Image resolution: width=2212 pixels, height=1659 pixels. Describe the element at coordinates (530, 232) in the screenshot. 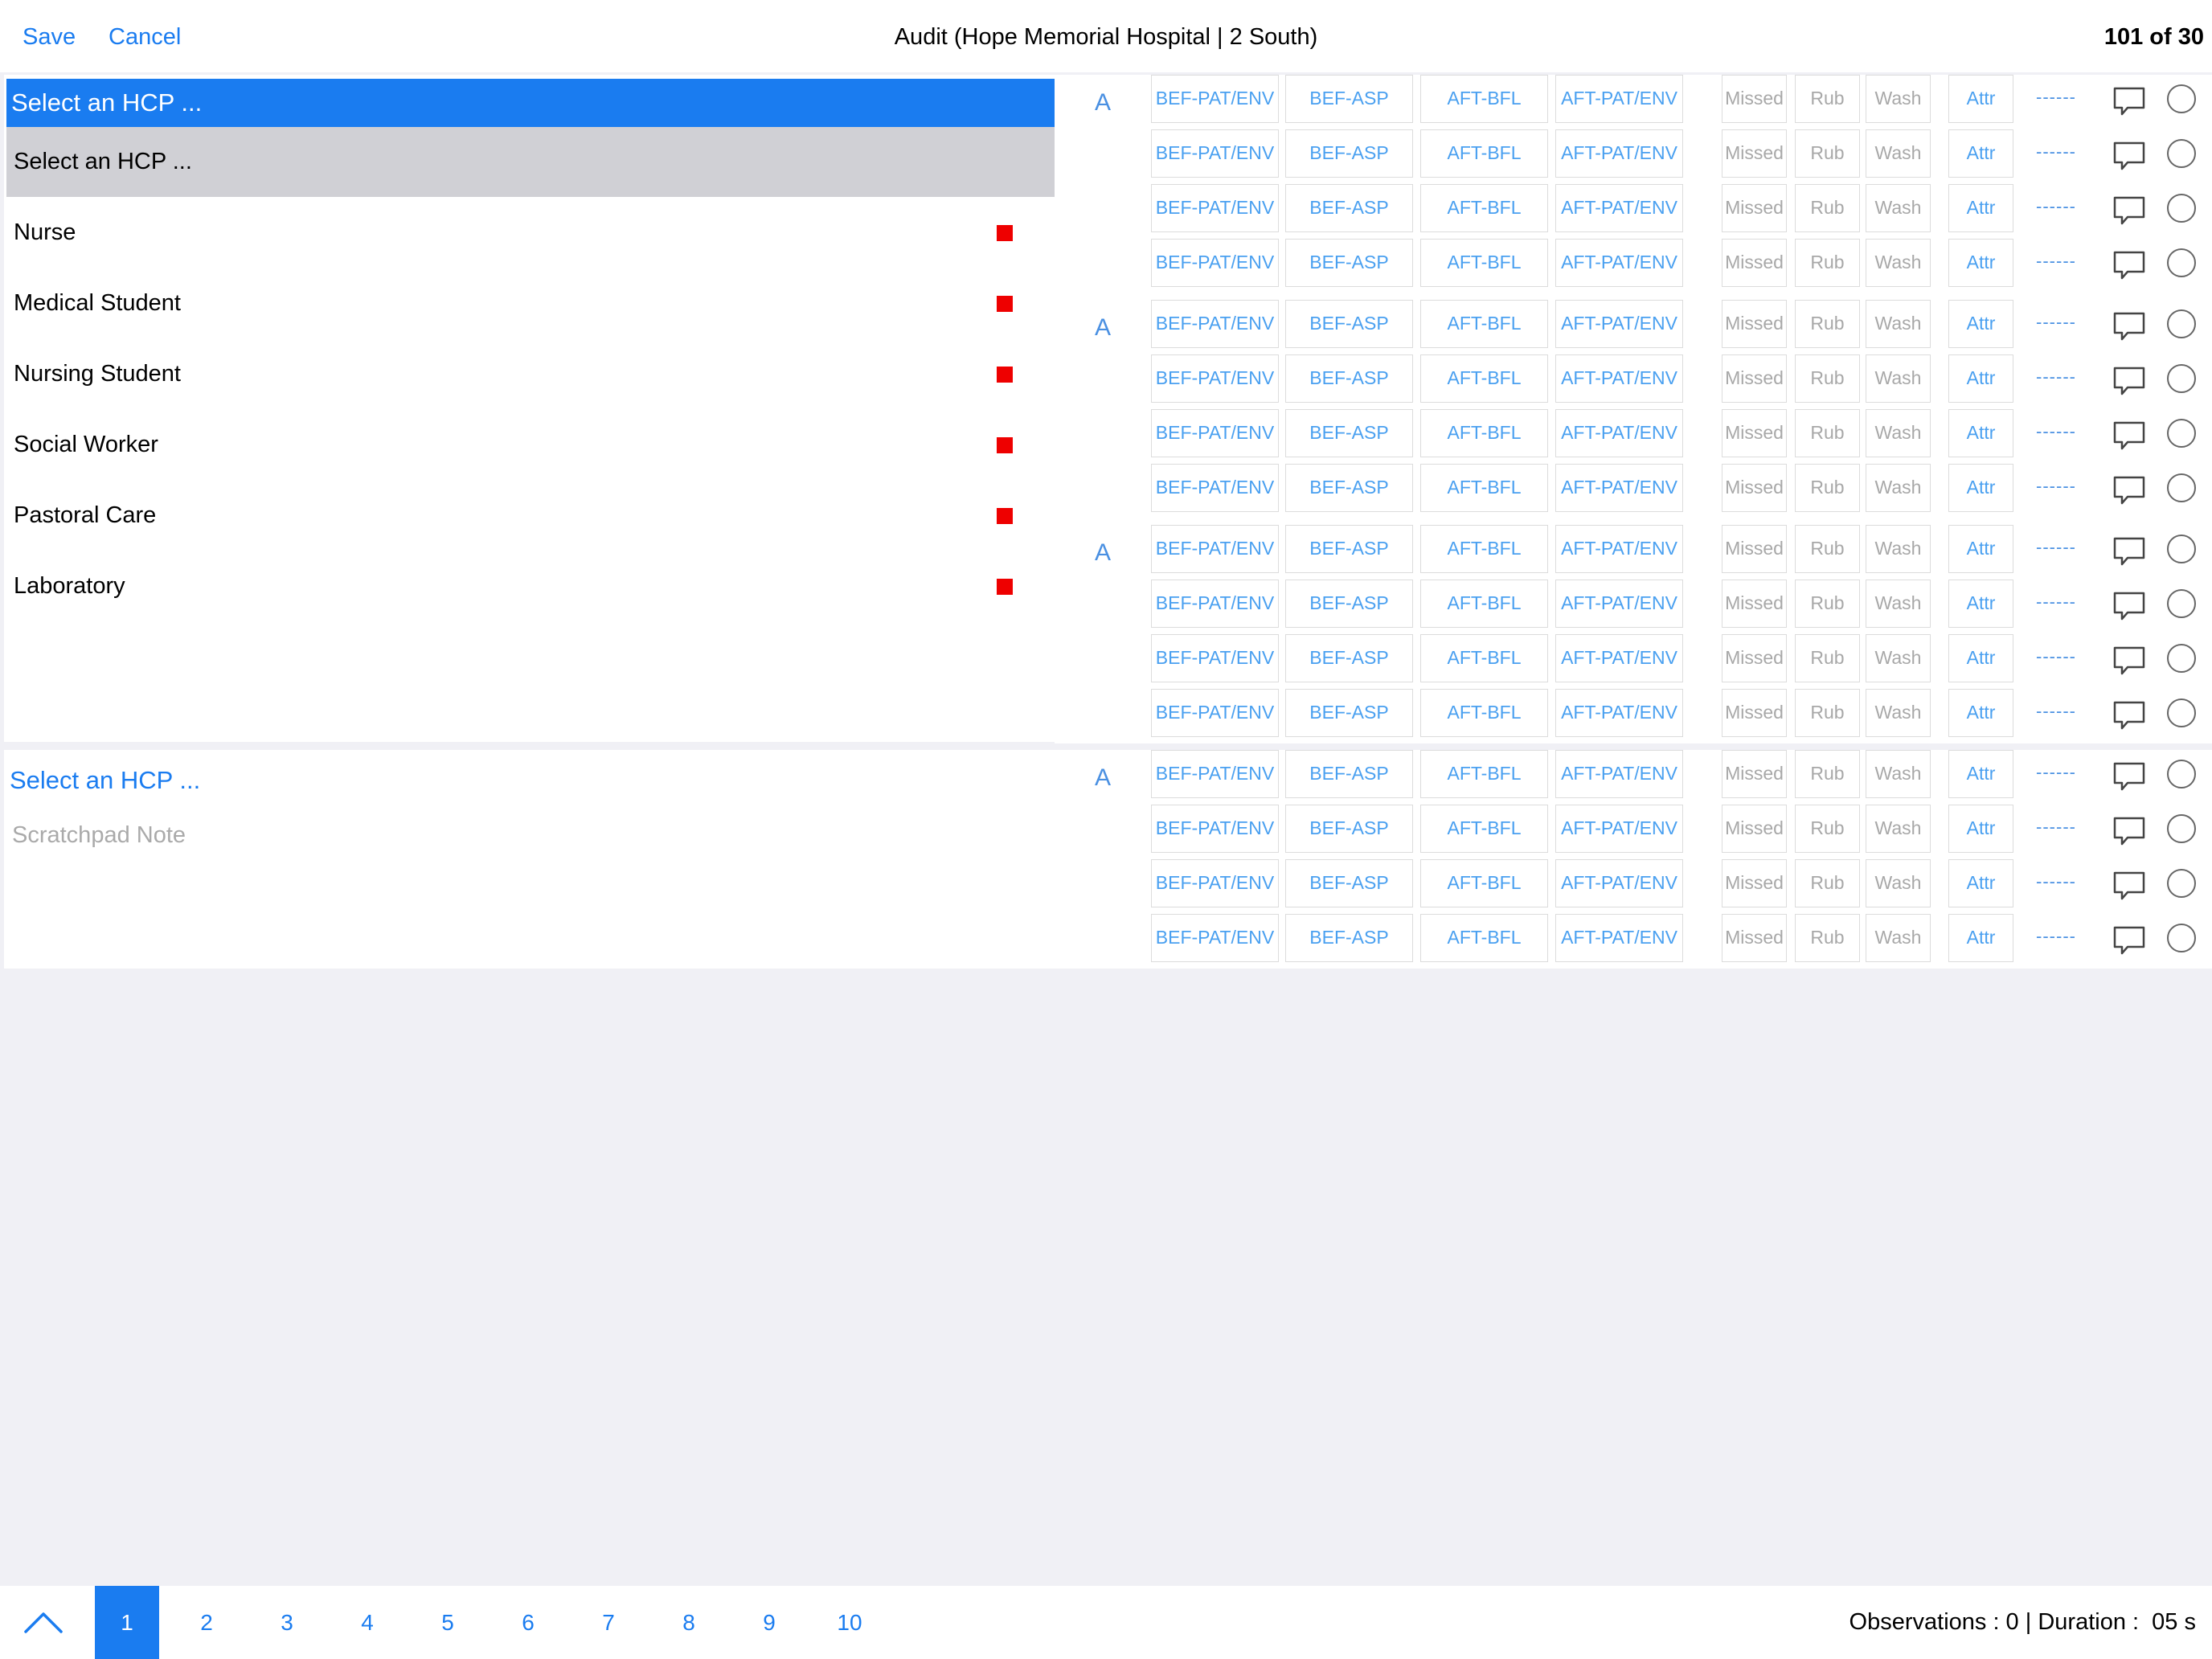

I see `hcp-option-nurse: Nurse` at that location.